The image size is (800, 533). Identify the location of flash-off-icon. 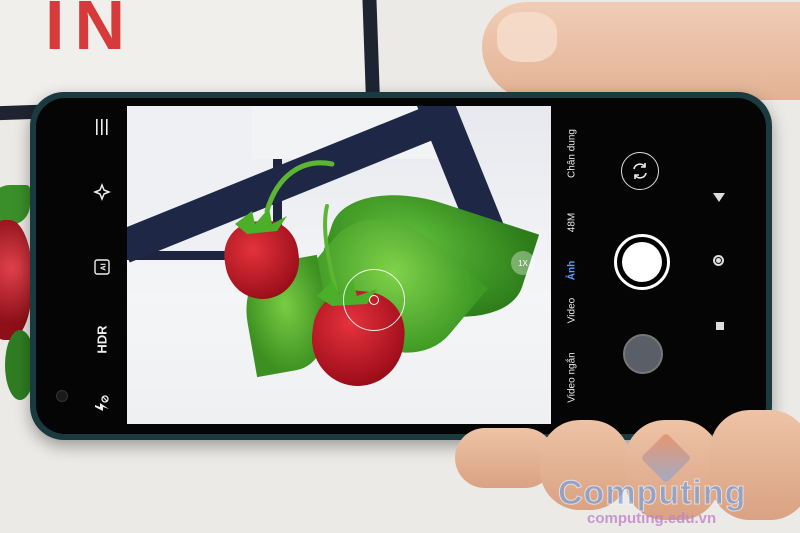
(102, 403).